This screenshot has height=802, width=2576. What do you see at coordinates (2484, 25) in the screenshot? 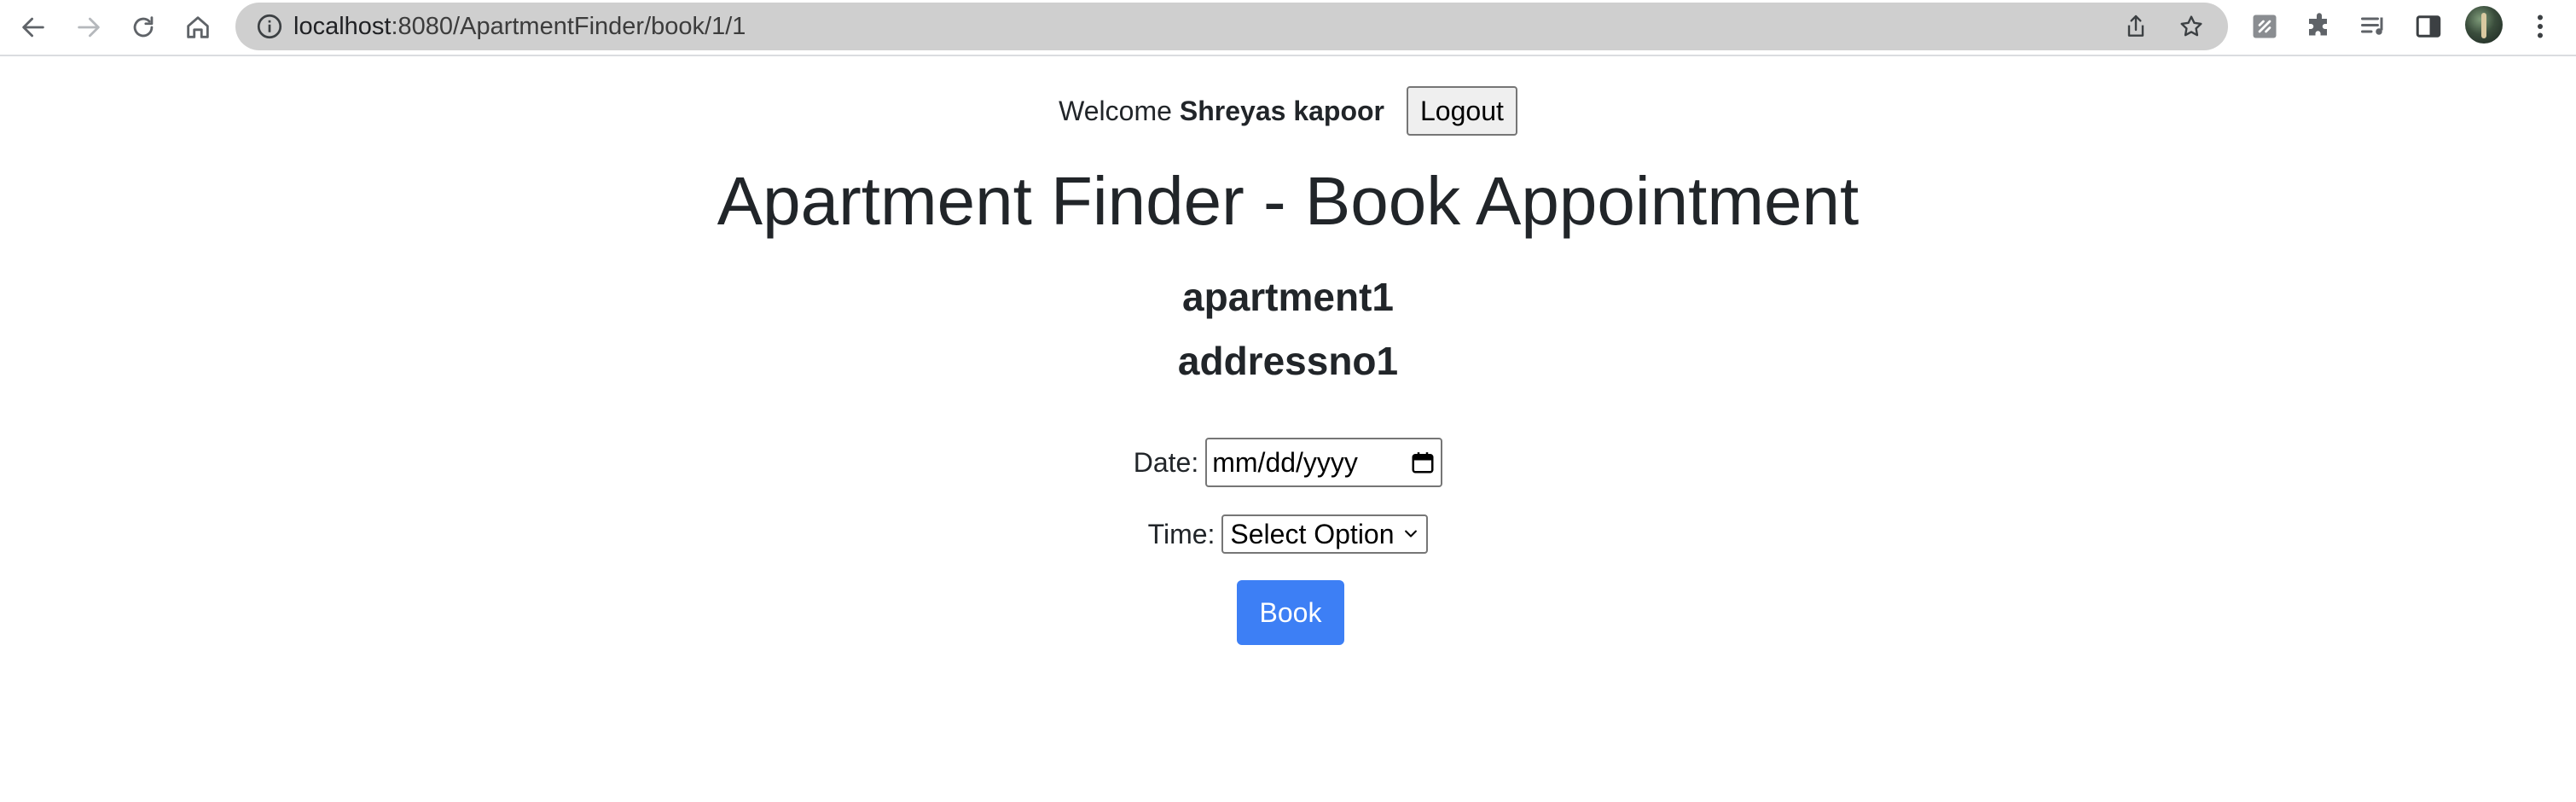
I see `profile-avatar` at bounding box center [2484, 25].